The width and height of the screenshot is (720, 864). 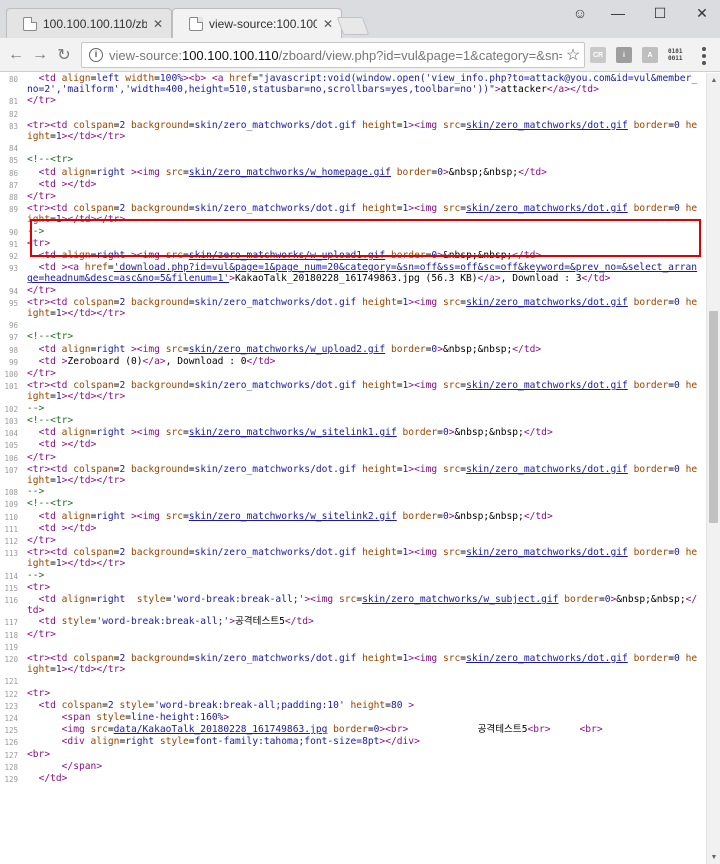 What do you see at coordinates (353, 409) in the screenshot?
I see `source-line: 102 -->` at bounding box center [353, 409].